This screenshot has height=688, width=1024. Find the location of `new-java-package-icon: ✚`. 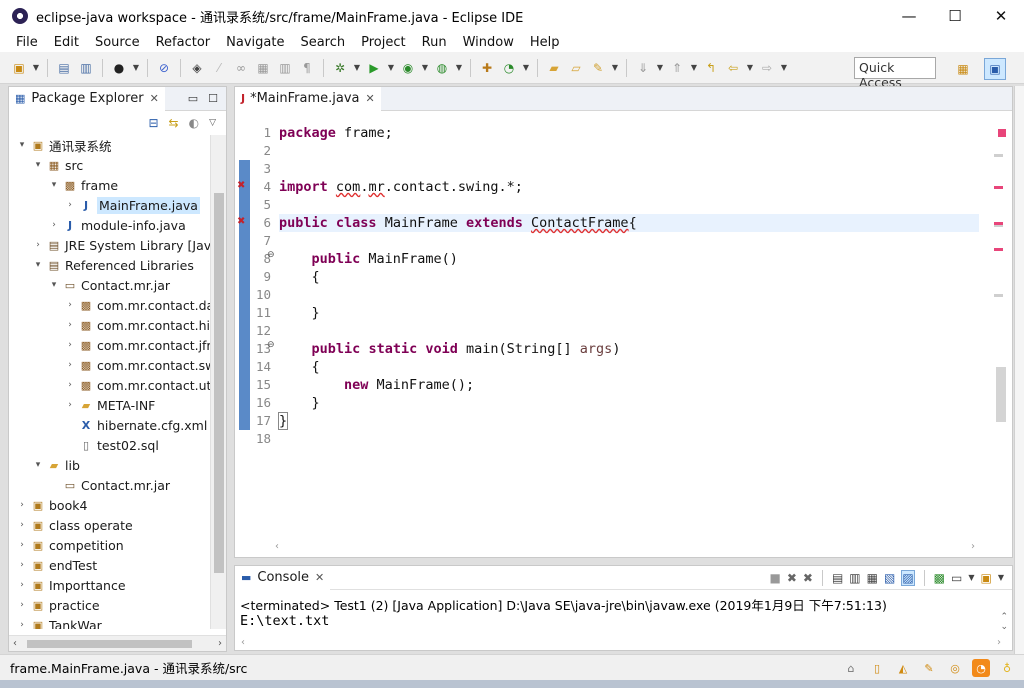

new-java-package-icon: ✚ is located at coordinates (487, 68).